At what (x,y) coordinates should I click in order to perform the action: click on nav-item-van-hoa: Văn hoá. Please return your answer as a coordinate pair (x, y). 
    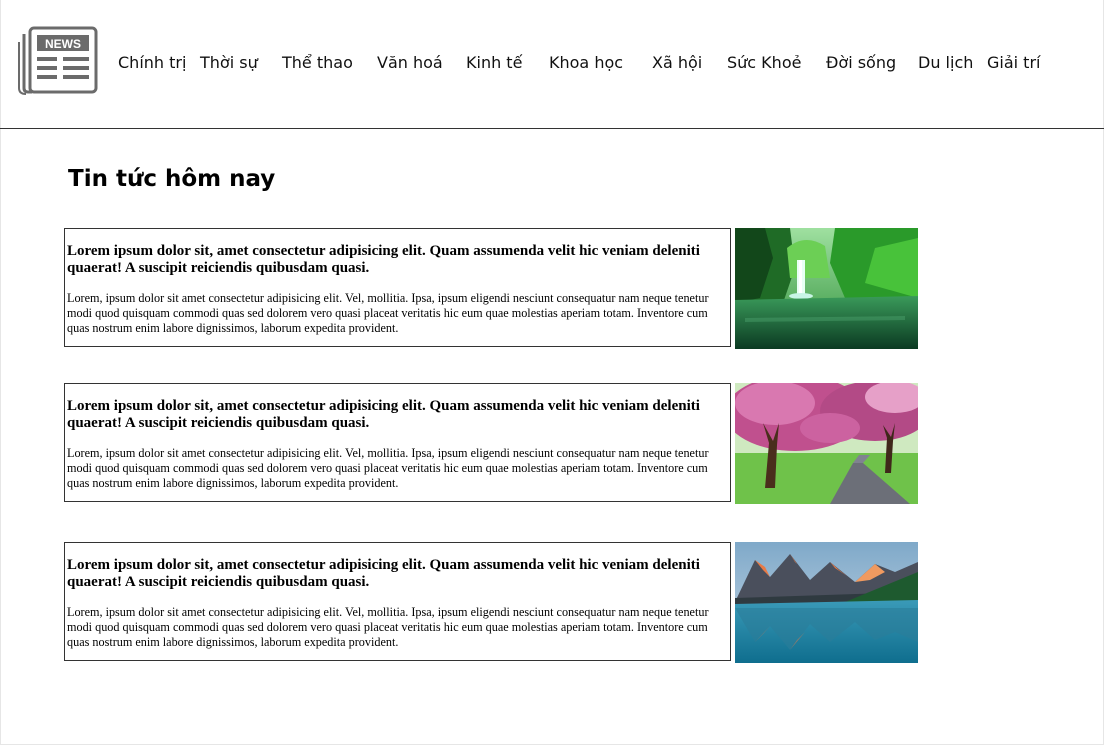
    Looking at the image, I should click on (410, 62).